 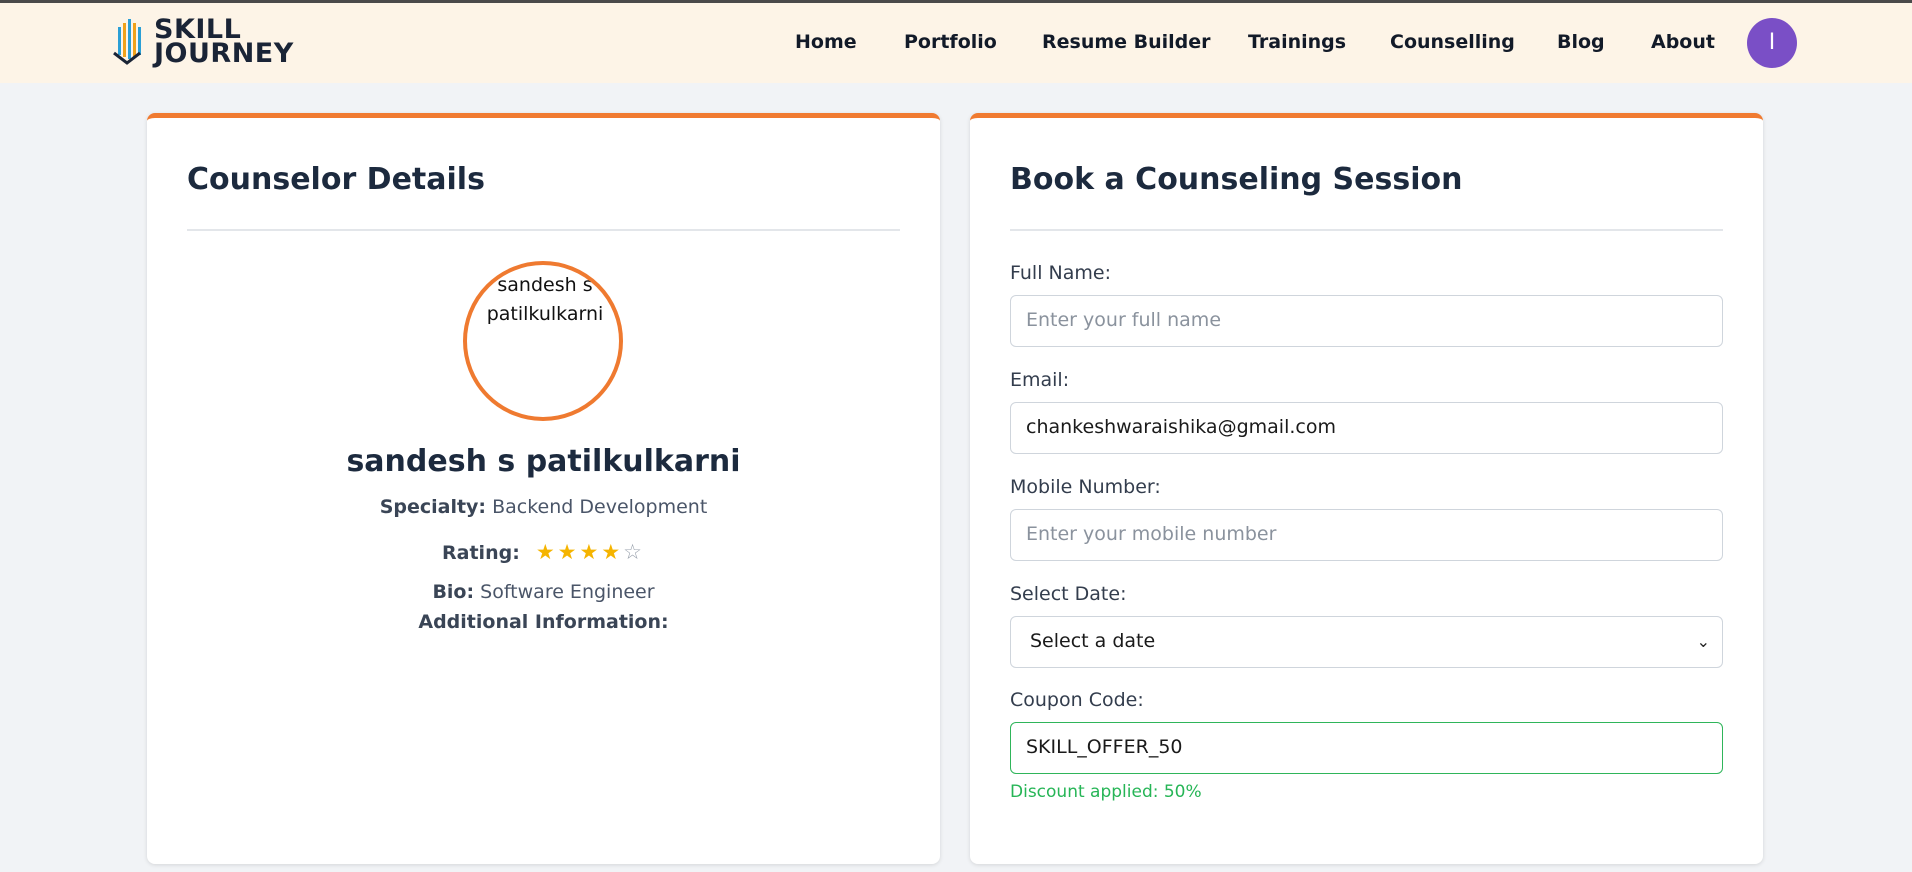 What do you see at coordinates (1683, 42) in the screenshot?
I see `nav-about: About` at bounding box center [1683, 42].